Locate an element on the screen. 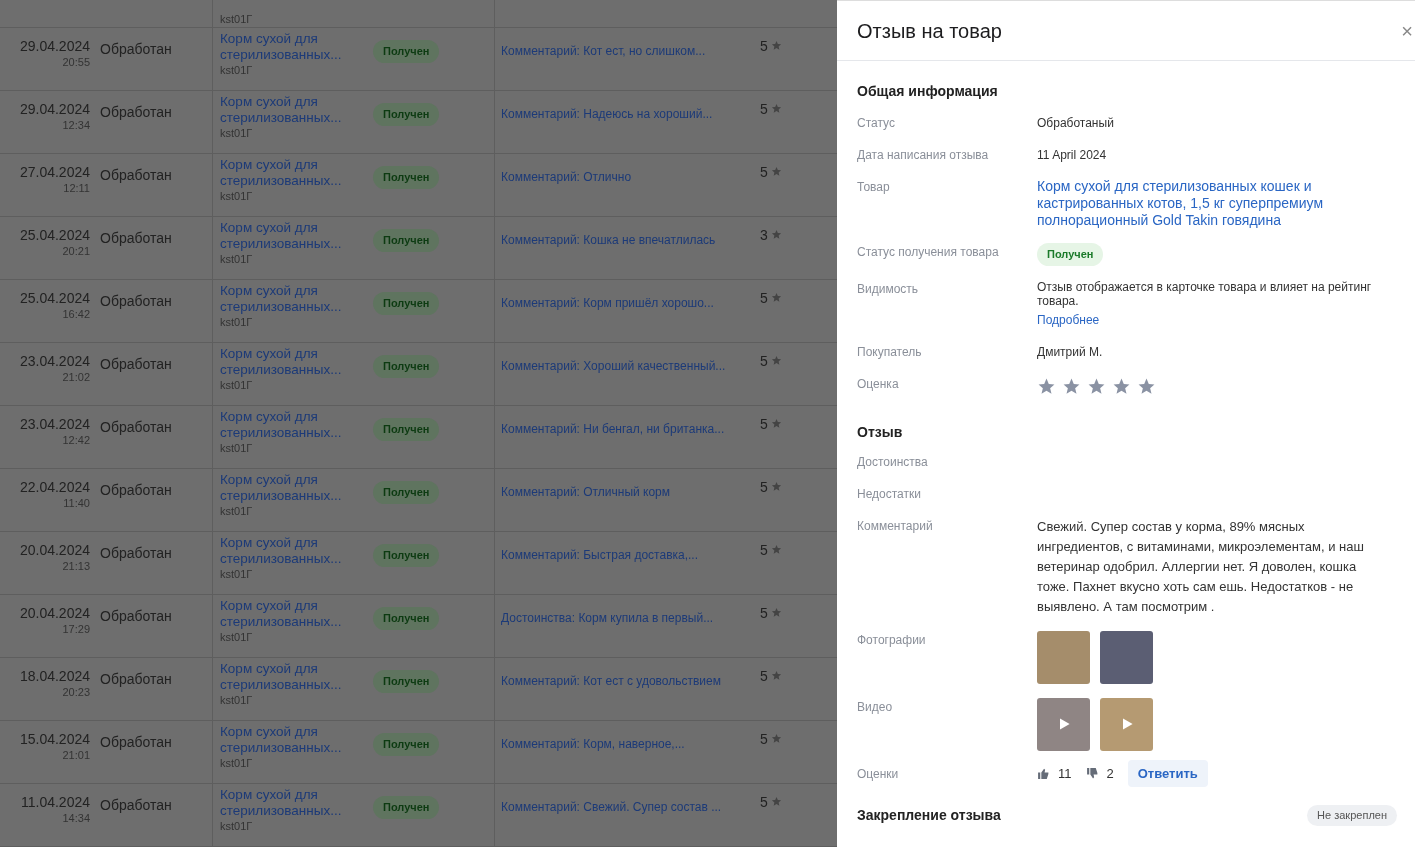  field-label: Оценка is located at coordinates (878, 384).